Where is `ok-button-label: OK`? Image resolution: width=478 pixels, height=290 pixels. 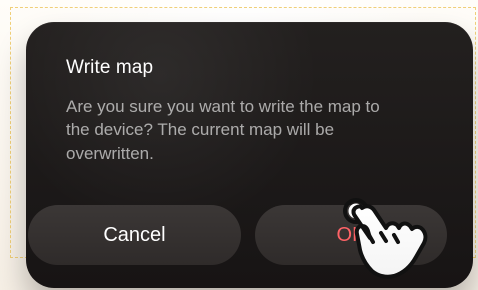 ok-button-label: OK is located at coordinates (351, 235).